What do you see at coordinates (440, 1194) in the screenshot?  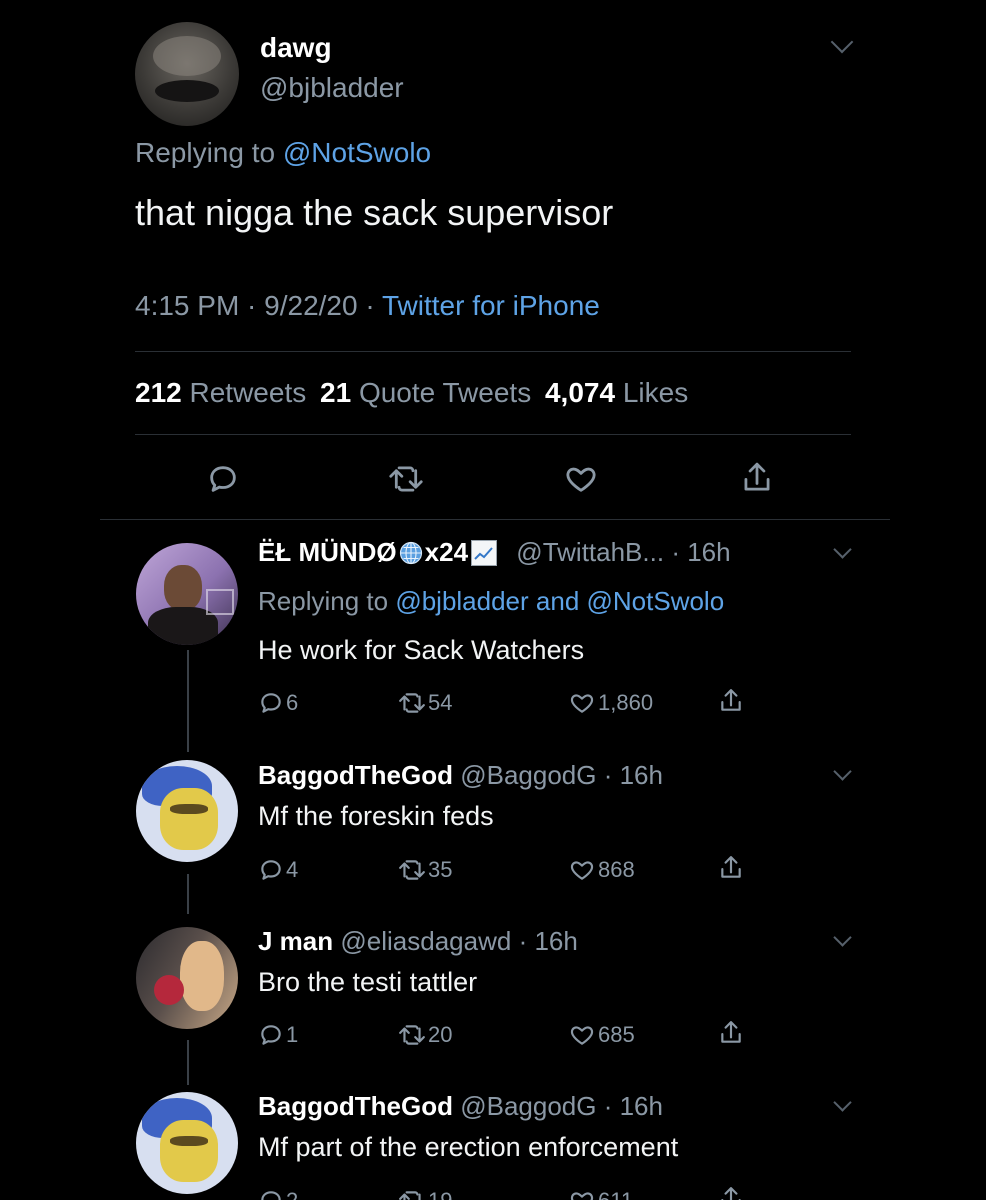 I see `retweet-count: 19` at bounding box center [440, 1194].